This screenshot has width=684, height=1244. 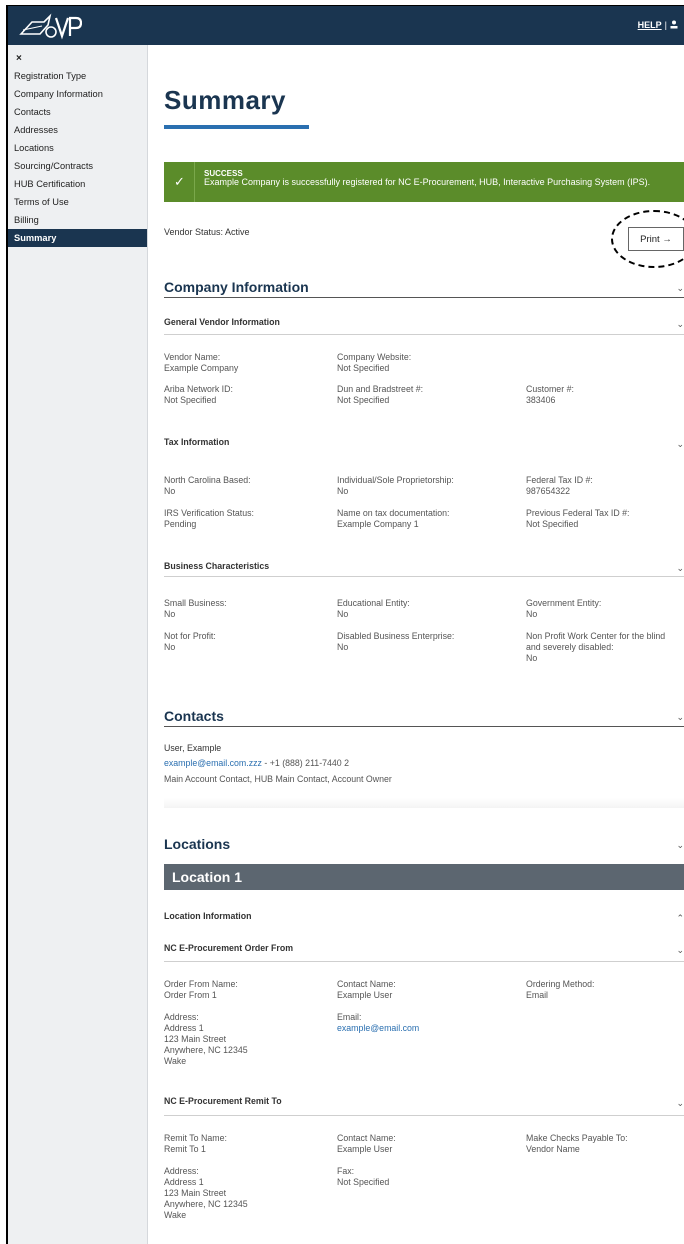 What do you see at coordinates (213, 763) in the screenshot?
I see `contact-email-link: example@email.com.zzz` at bounding box center [213, 763].